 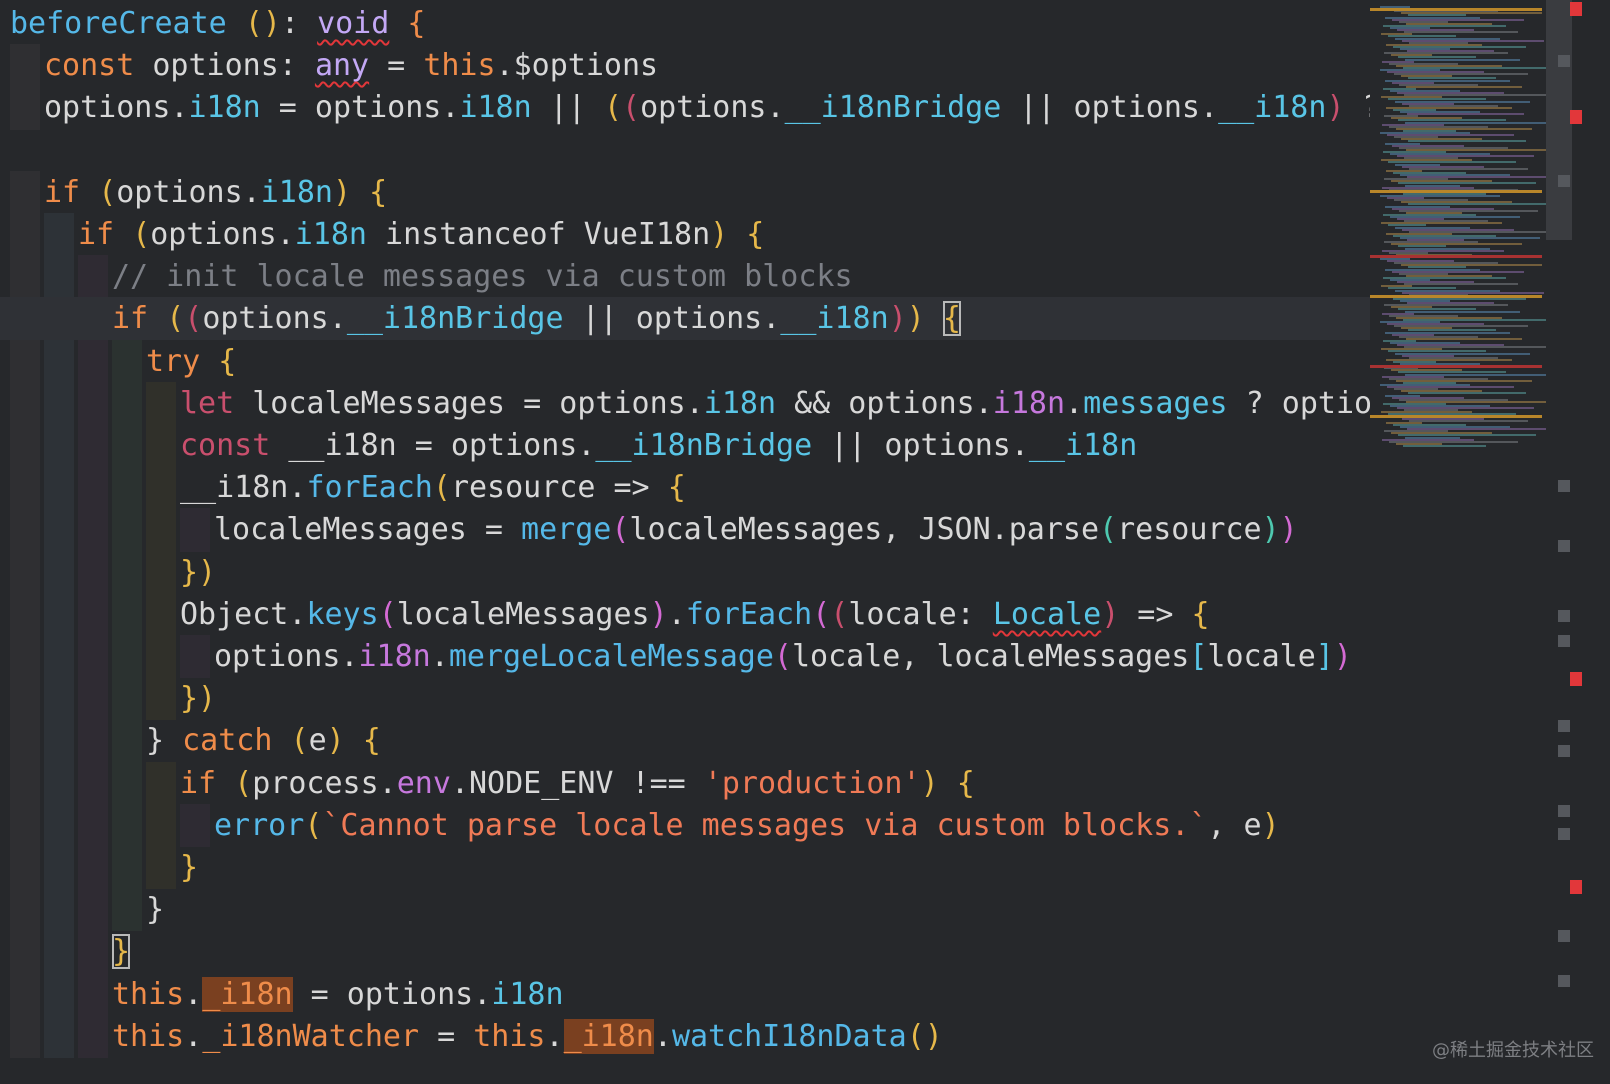 I want to click on code-token: messages, so click(x=1155, y=403).